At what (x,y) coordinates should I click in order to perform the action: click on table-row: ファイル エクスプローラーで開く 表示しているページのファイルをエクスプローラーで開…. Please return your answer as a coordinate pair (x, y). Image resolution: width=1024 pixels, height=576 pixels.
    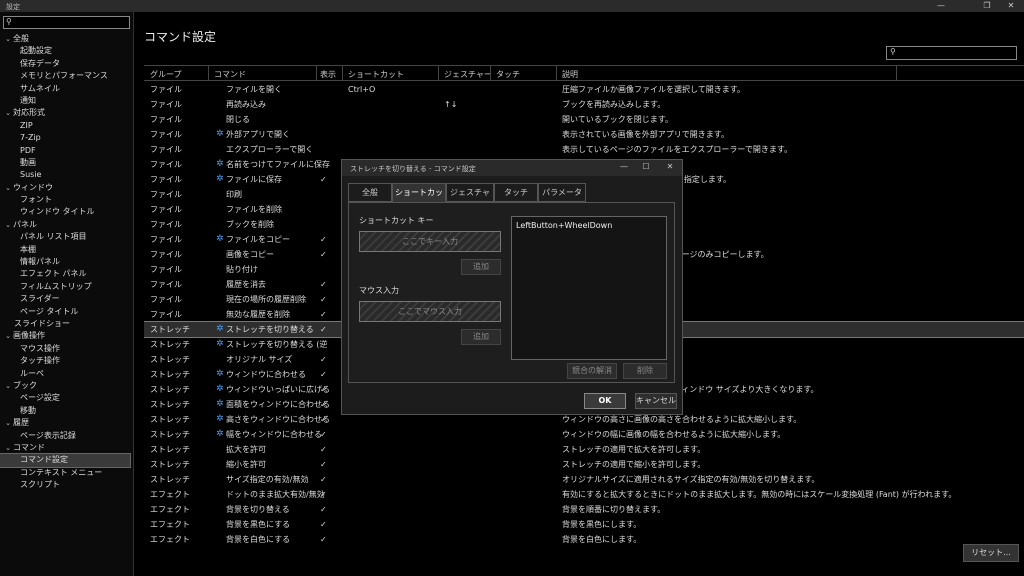
    Looking at the image, I should click on (584, 149).